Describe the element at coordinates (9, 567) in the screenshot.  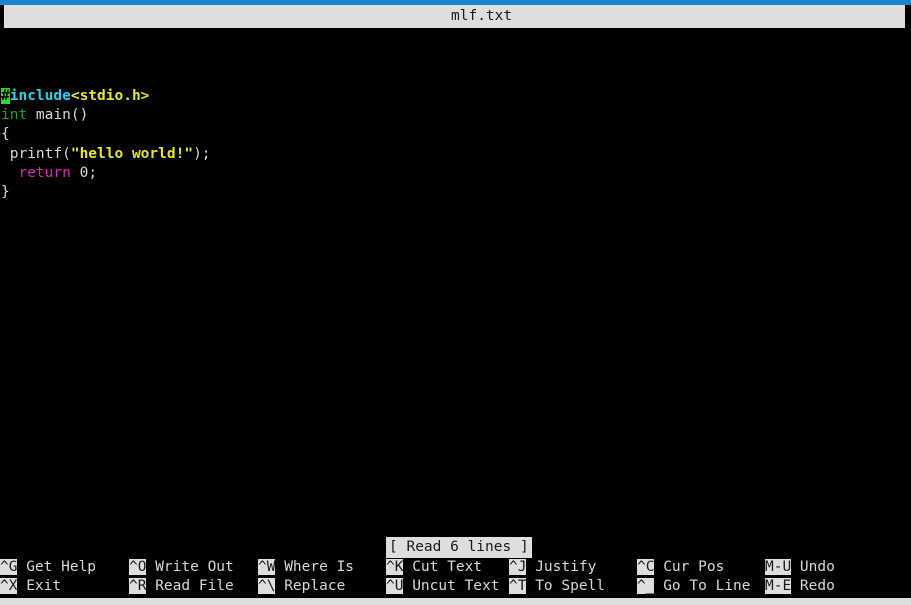
I see `shortcut-key: ^G` at that location.